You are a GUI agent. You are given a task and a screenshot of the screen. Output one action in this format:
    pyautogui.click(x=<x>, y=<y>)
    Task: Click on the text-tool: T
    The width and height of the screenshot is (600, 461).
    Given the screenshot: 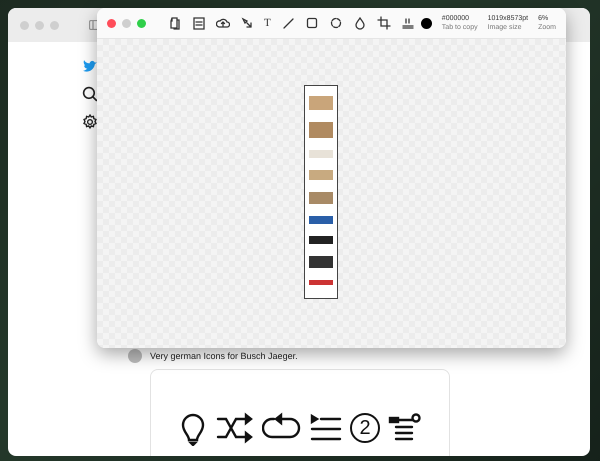 What is the action you would take?
    pyautogui.click(x=267, y=23)
    